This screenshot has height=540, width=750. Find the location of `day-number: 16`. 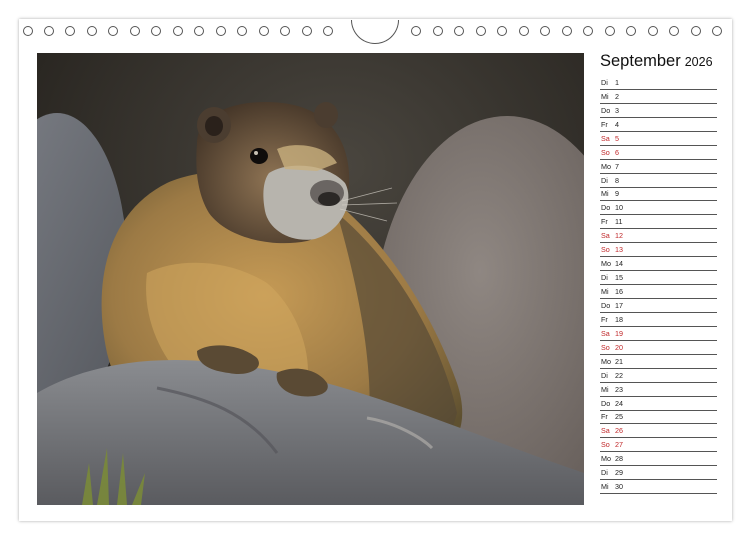

day-number: 16 is located at coordinates (619, 291).